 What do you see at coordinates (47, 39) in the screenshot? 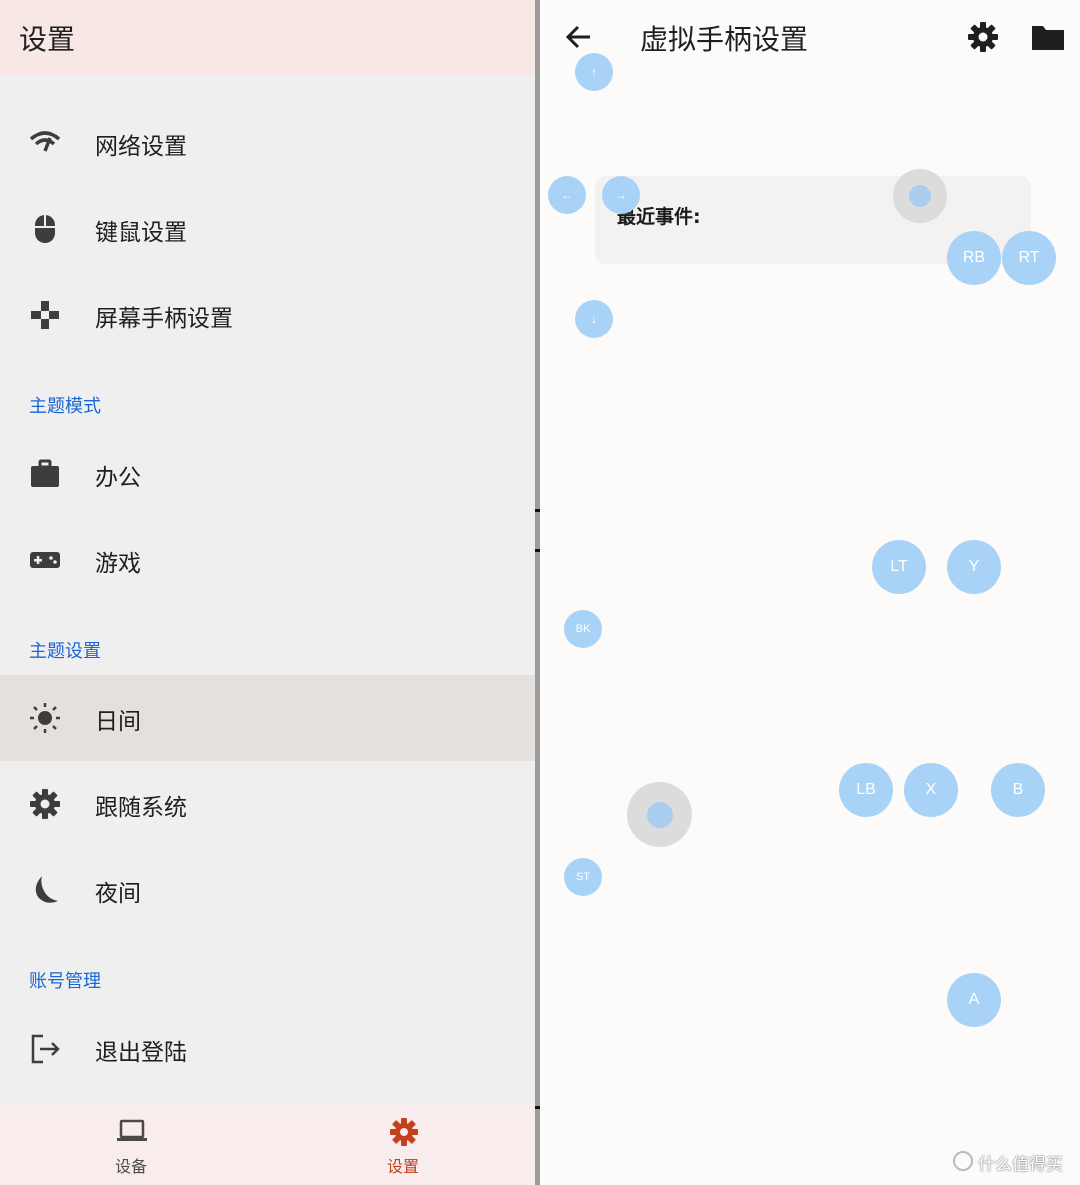
I see `page-title: 设置` at bounding box center [47, 39].